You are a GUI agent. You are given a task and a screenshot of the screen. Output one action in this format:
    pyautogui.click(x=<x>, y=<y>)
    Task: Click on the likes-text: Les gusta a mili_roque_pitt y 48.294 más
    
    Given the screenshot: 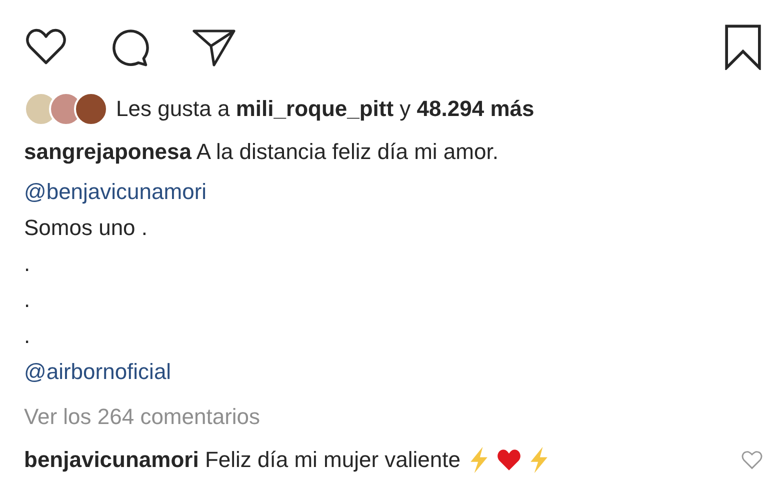 What is the action you would take?
    pyautogui.click(x=325, y=109)
    